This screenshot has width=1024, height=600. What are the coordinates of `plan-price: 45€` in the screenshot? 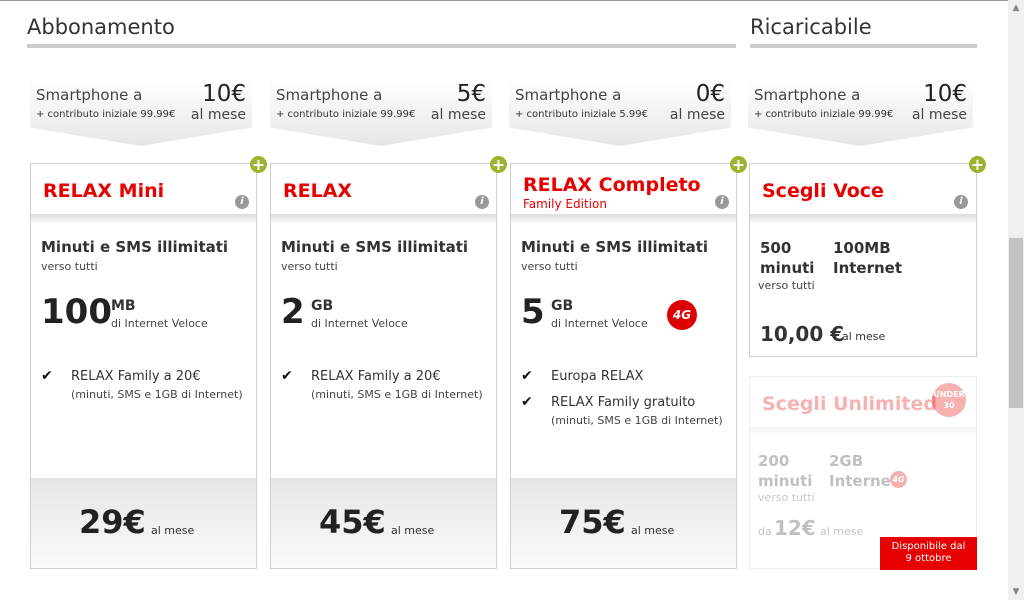 It's located at (352, 522).